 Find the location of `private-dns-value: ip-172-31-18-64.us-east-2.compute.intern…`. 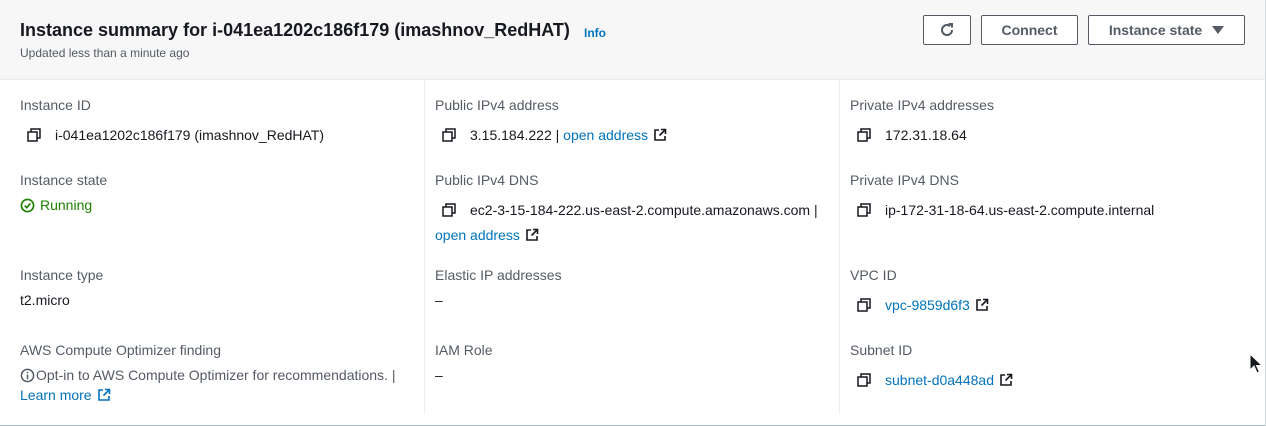

private-dns-value: ip-172-31-18-64.us-east-2.compute.intern… is located at coordinates (1005, 210).